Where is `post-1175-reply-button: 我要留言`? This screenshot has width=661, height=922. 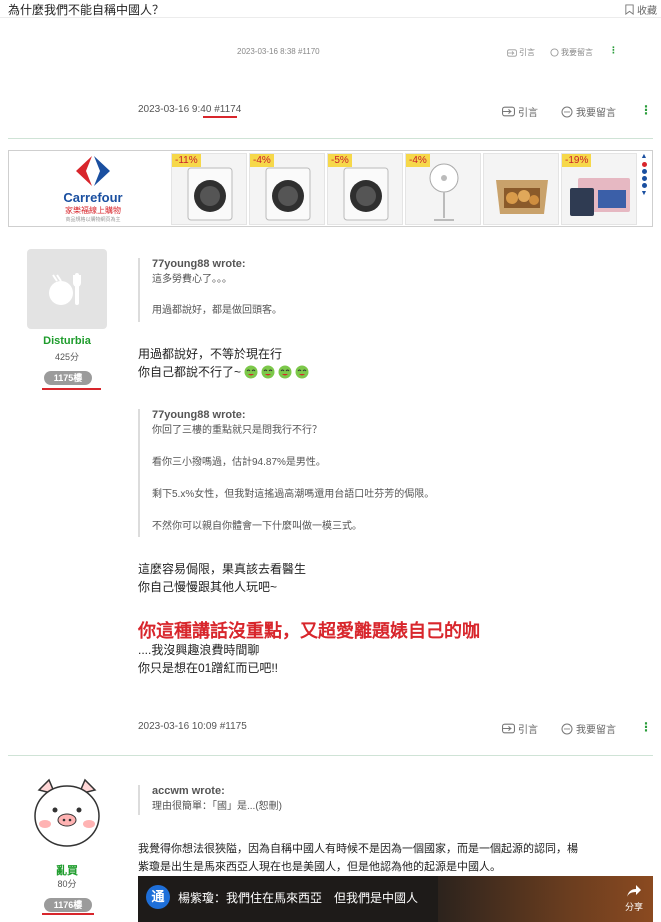 post-1175-reply-button: 我要留言 is located at coordinates (588, 728).